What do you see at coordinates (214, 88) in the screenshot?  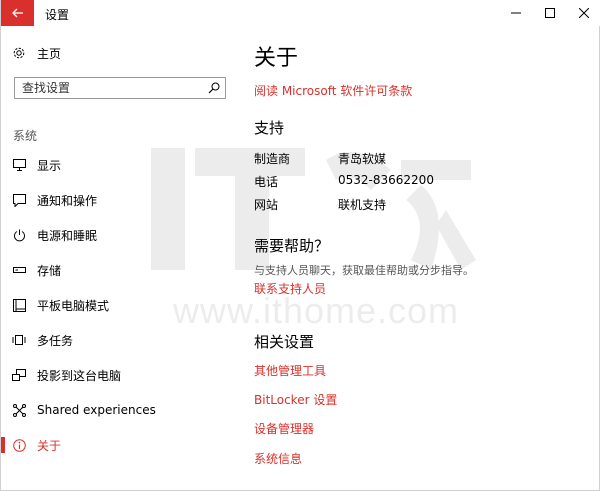 I see `search-icon` at bounding box center [214, 88].